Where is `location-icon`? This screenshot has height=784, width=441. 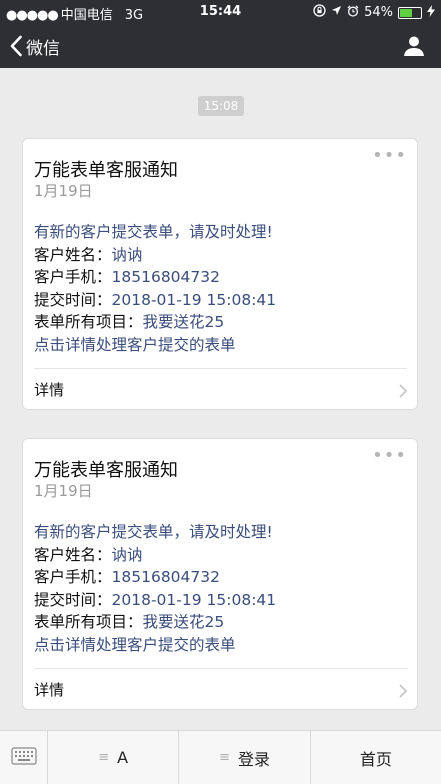 location-icon is located at coordinates (336, 12).